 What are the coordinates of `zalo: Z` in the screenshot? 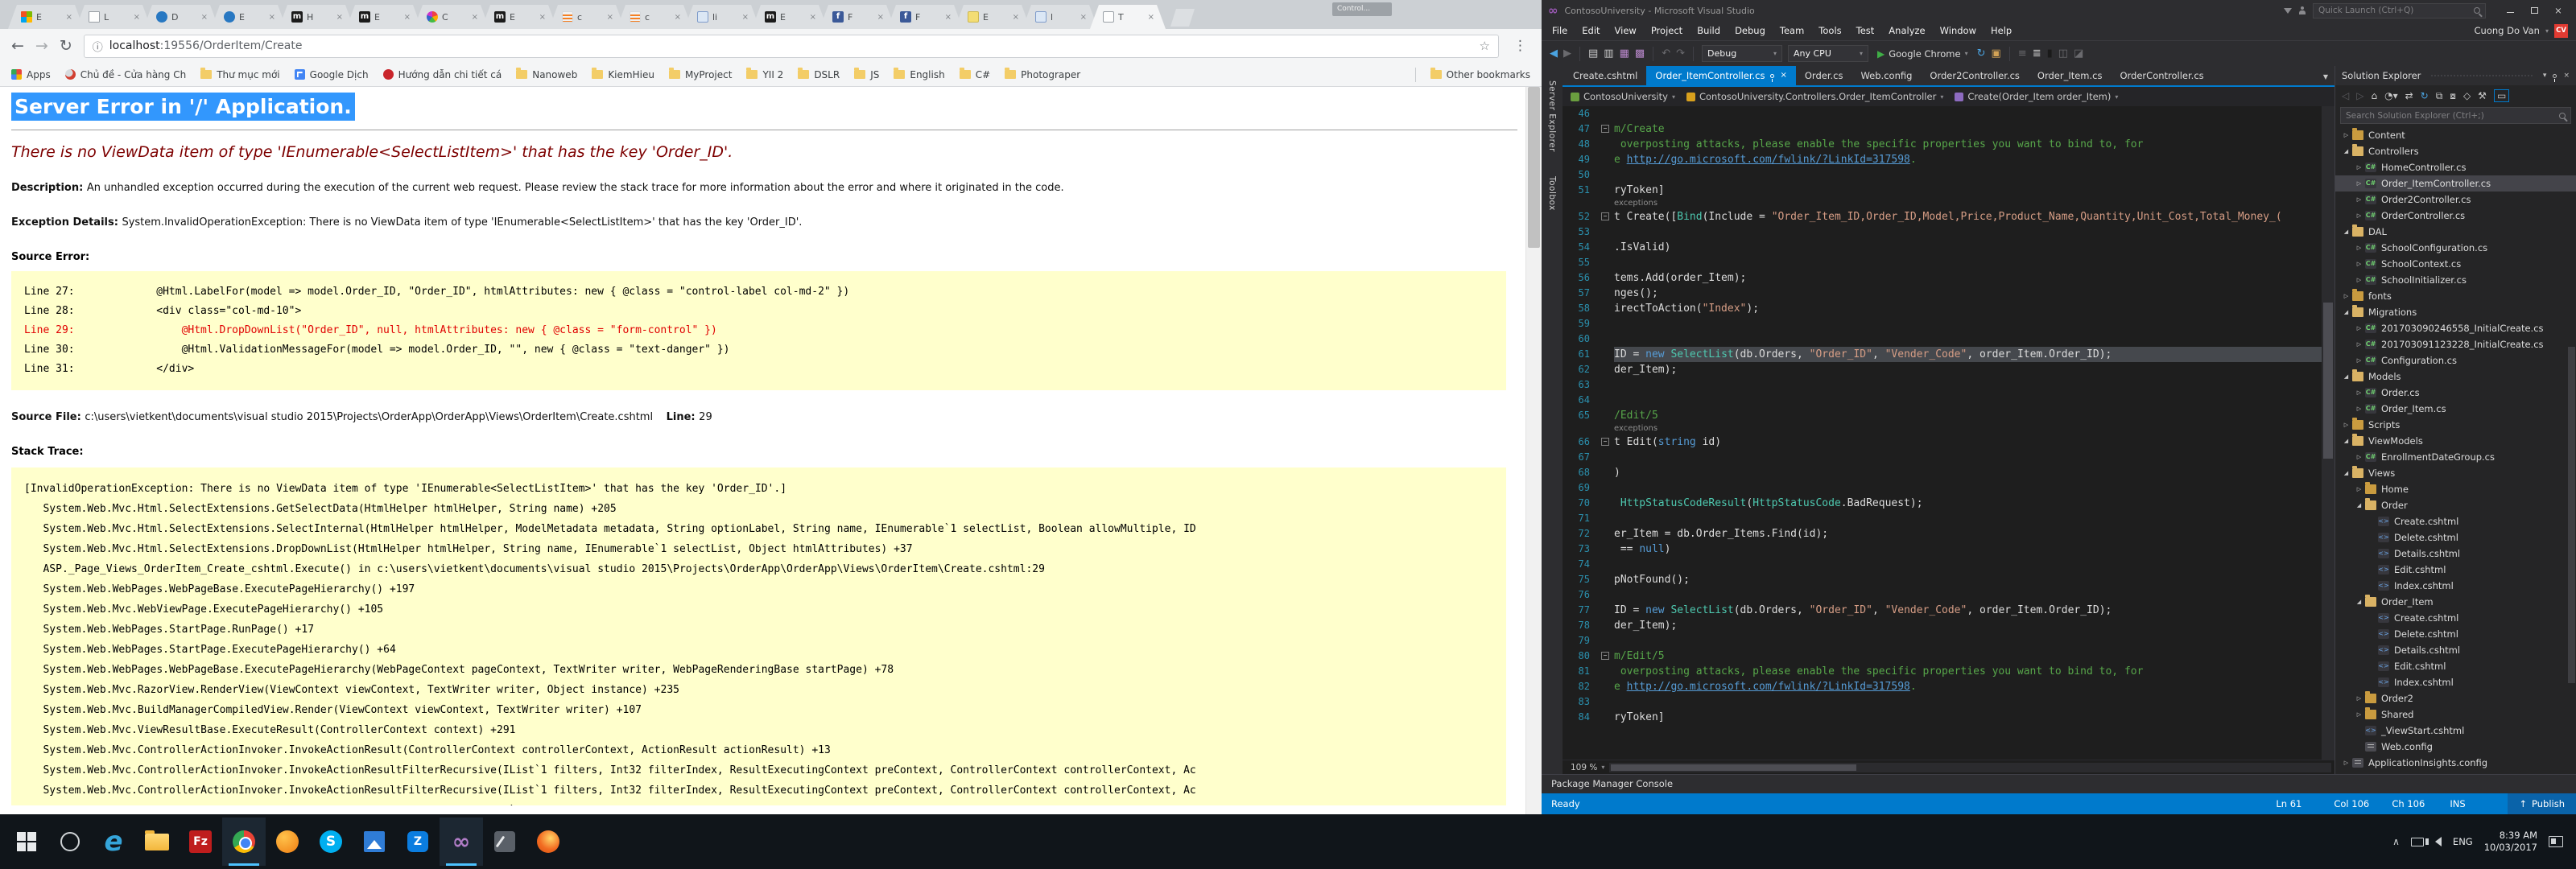 It's located at (418, 842).